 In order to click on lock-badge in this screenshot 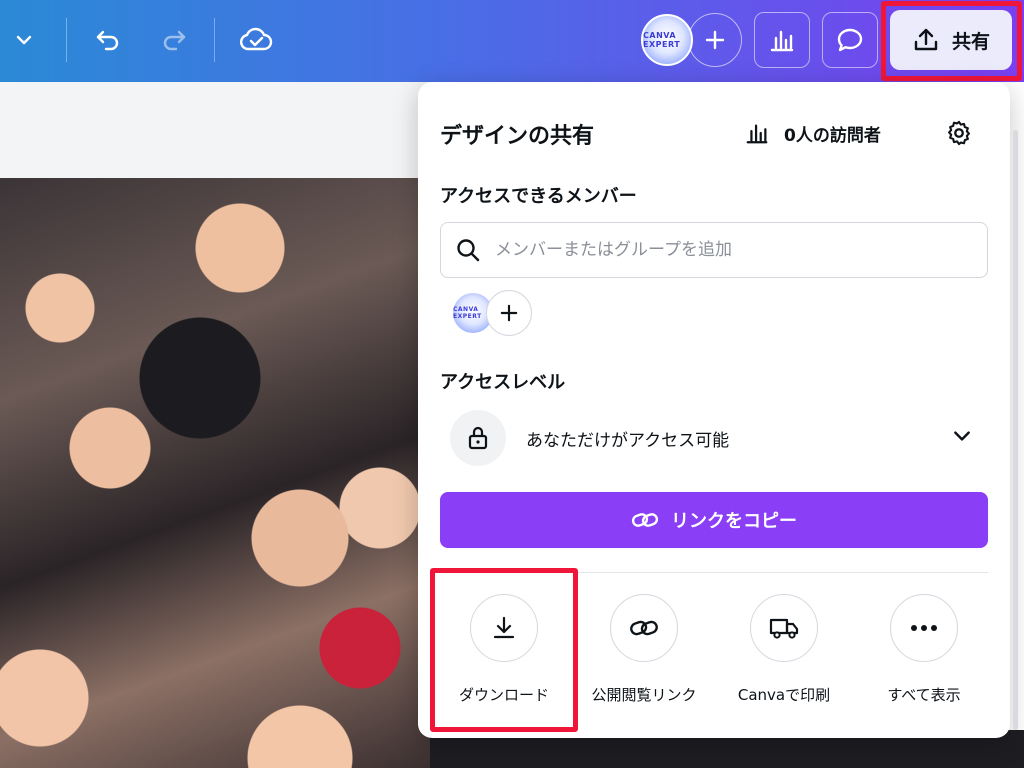, I will do `click(478, 438)`.